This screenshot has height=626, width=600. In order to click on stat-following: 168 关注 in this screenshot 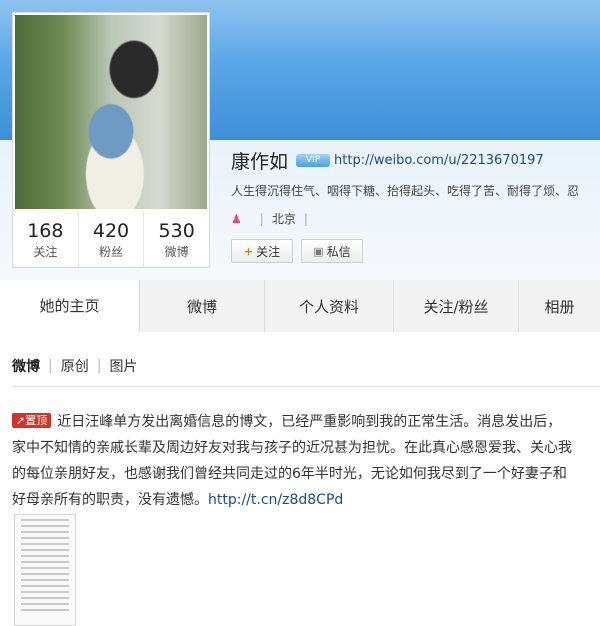, I will do `click(46, 239)`.